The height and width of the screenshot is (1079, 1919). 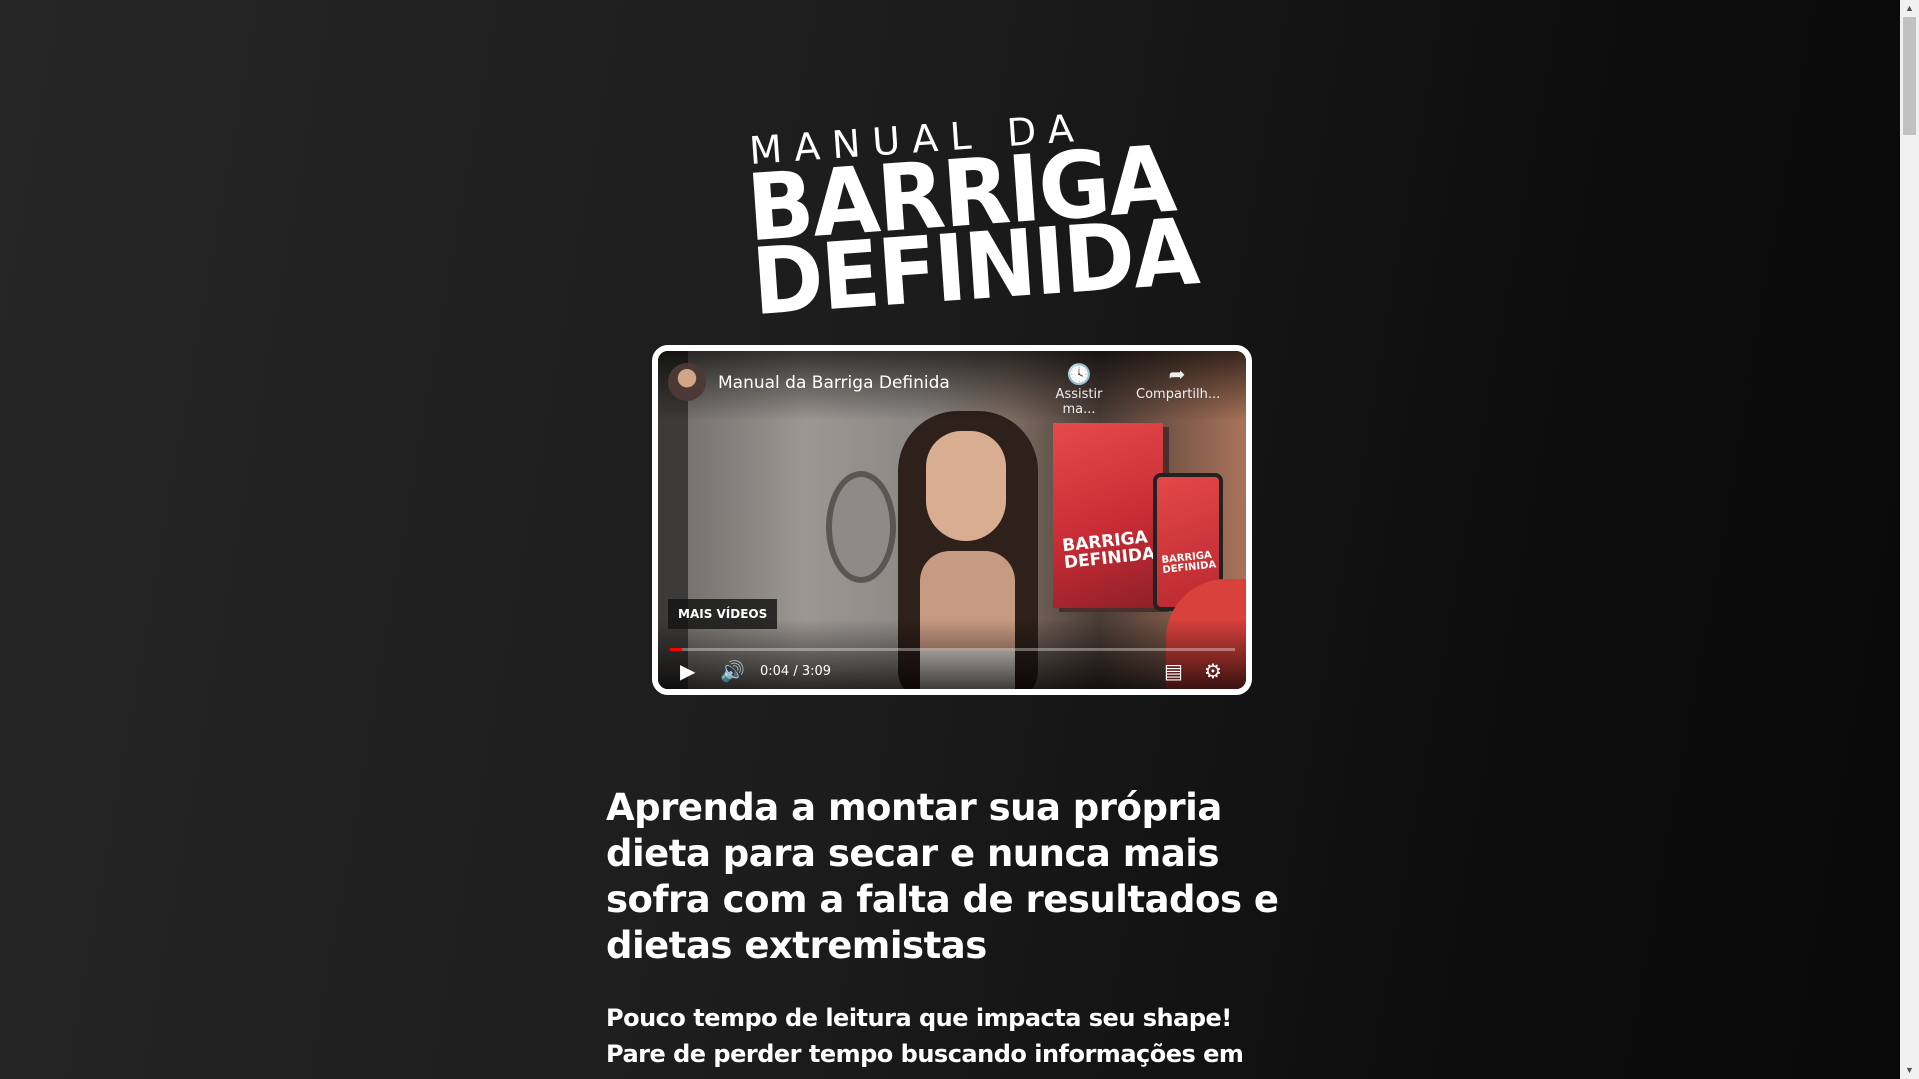 What do you see at coordinates (1109, 550) in the screenshot?
I see `ebook-title: BARRIGA DEFINIDA` at bounding box center [1109, 550].